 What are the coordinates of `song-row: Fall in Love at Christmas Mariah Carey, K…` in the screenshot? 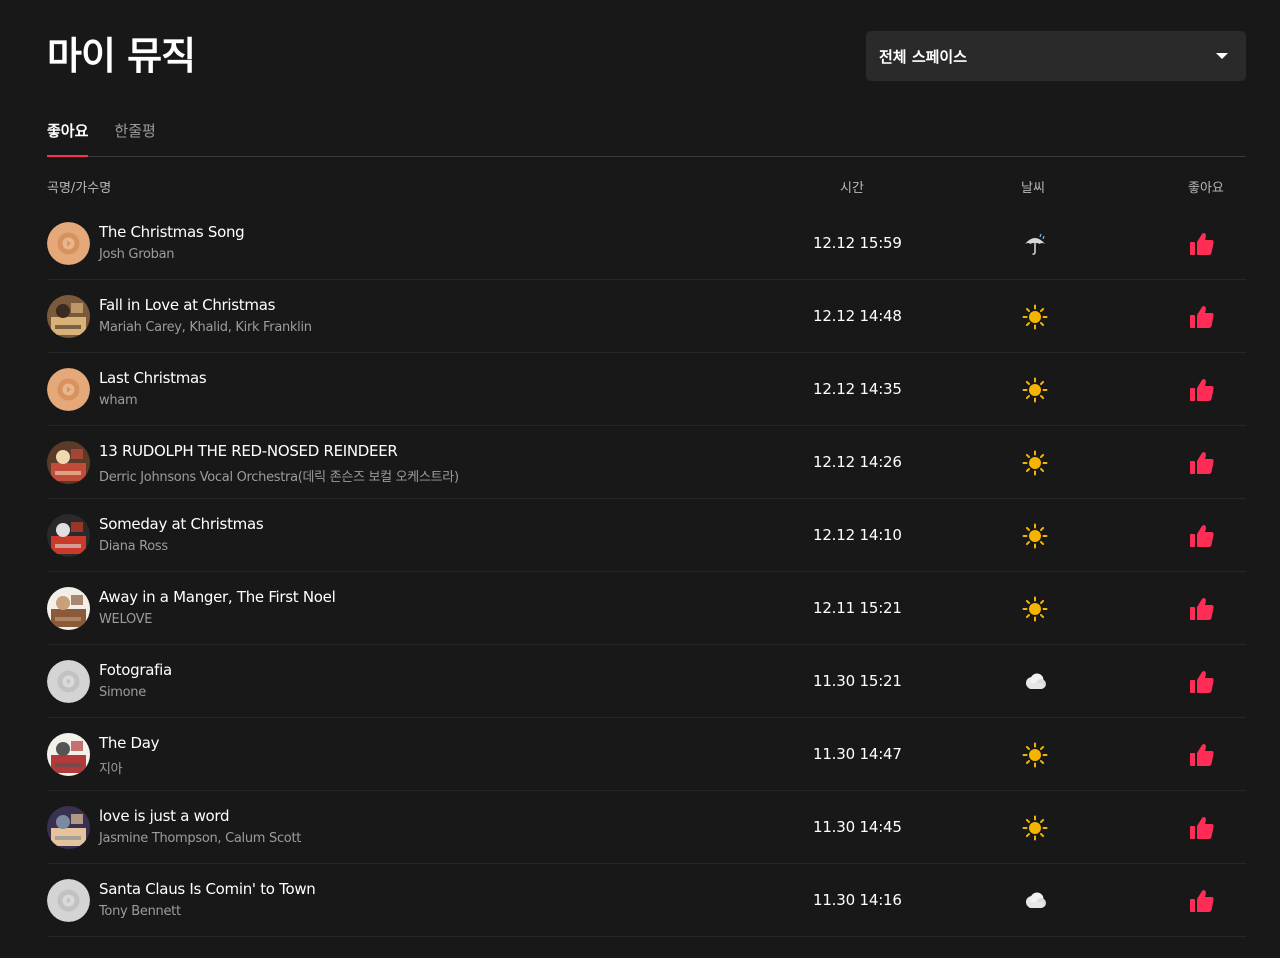 It's located at (646, 316).